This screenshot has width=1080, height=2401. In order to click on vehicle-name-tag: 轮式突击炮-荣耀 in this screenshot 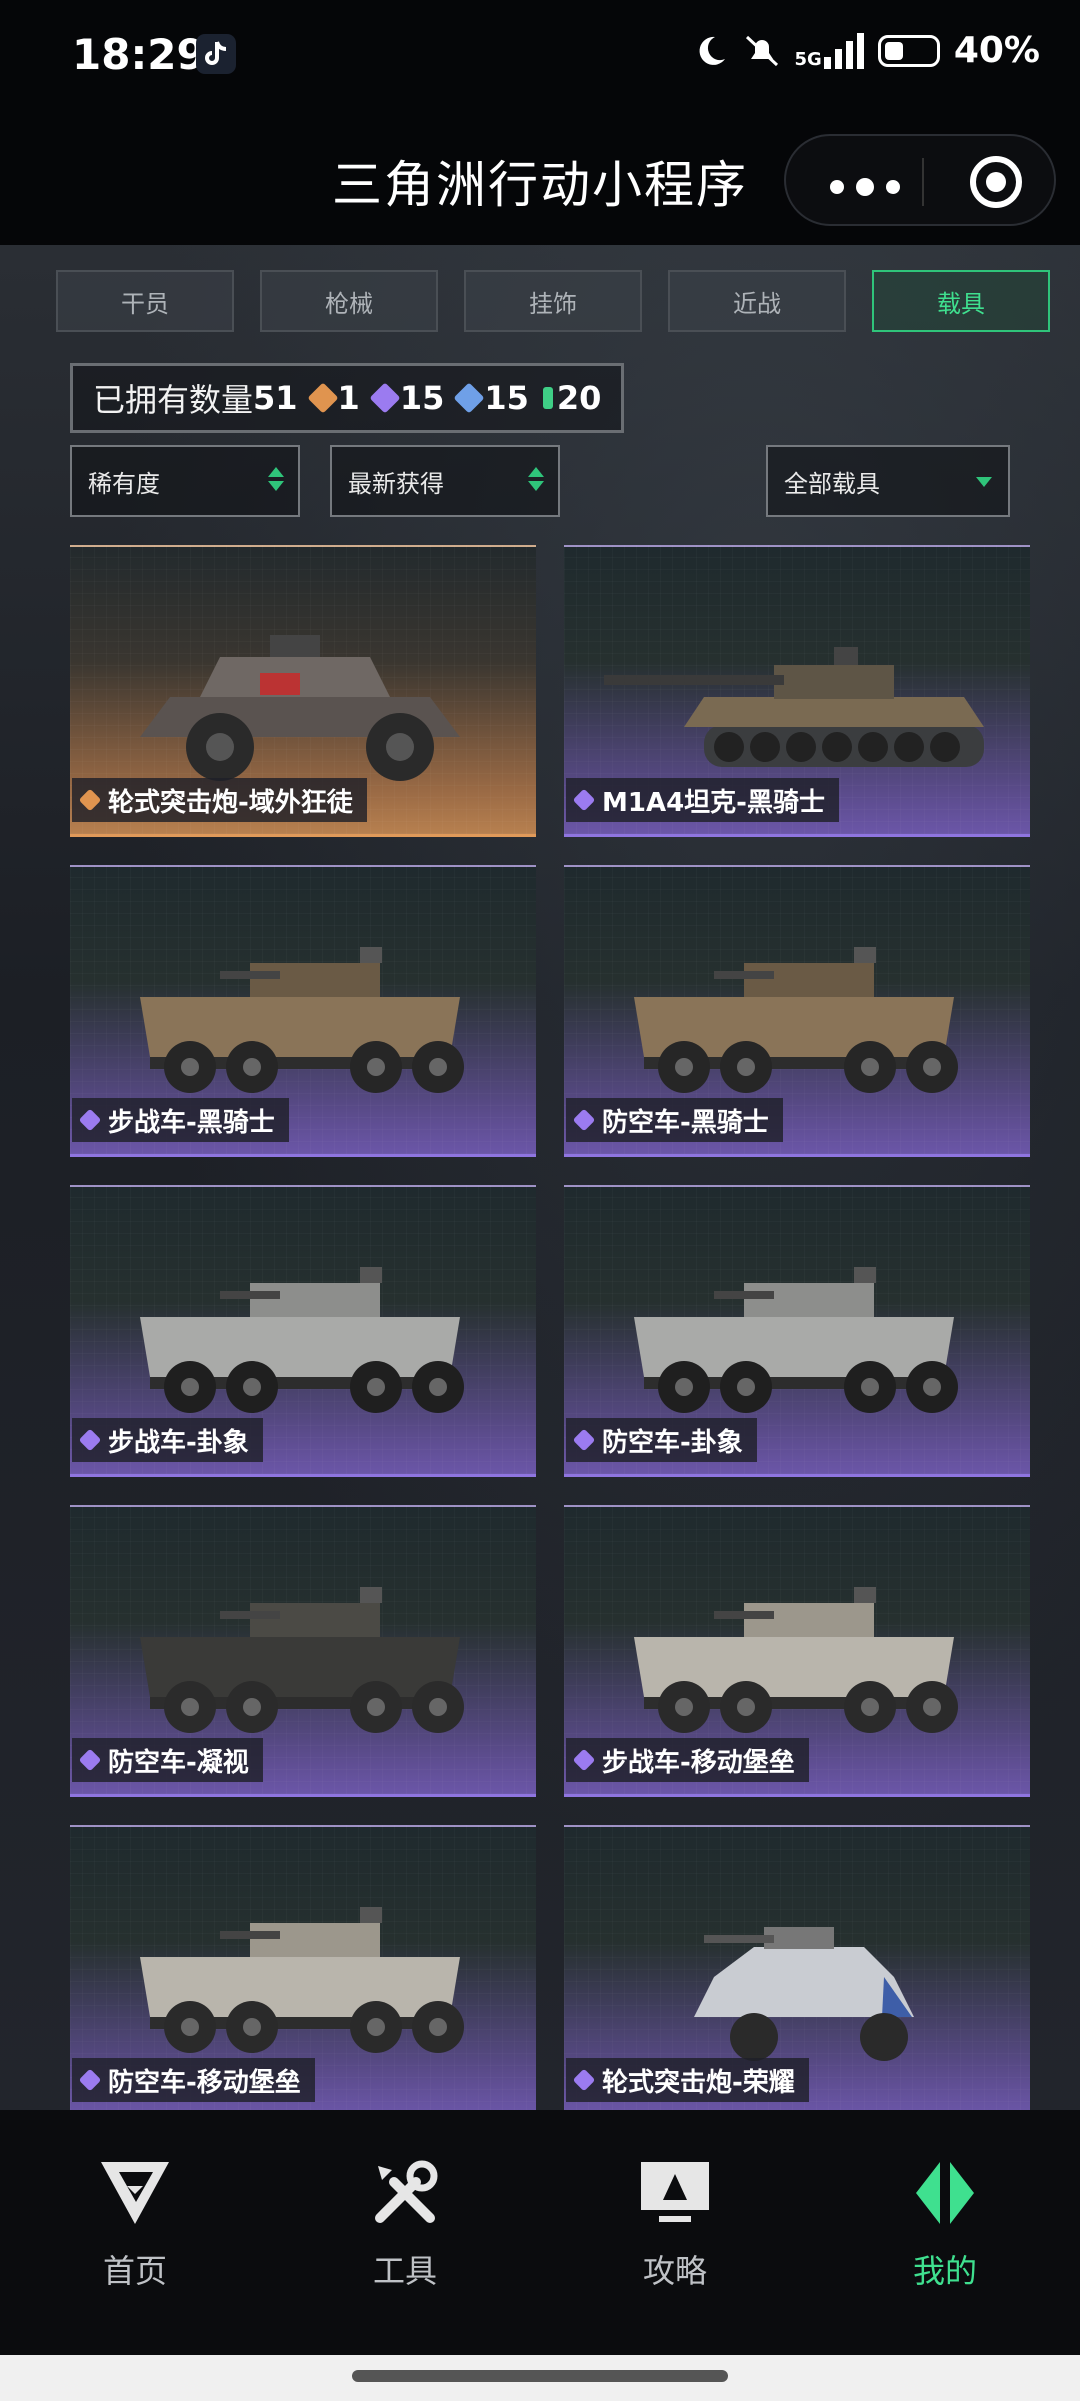, I will do `click(687, 2080)`.